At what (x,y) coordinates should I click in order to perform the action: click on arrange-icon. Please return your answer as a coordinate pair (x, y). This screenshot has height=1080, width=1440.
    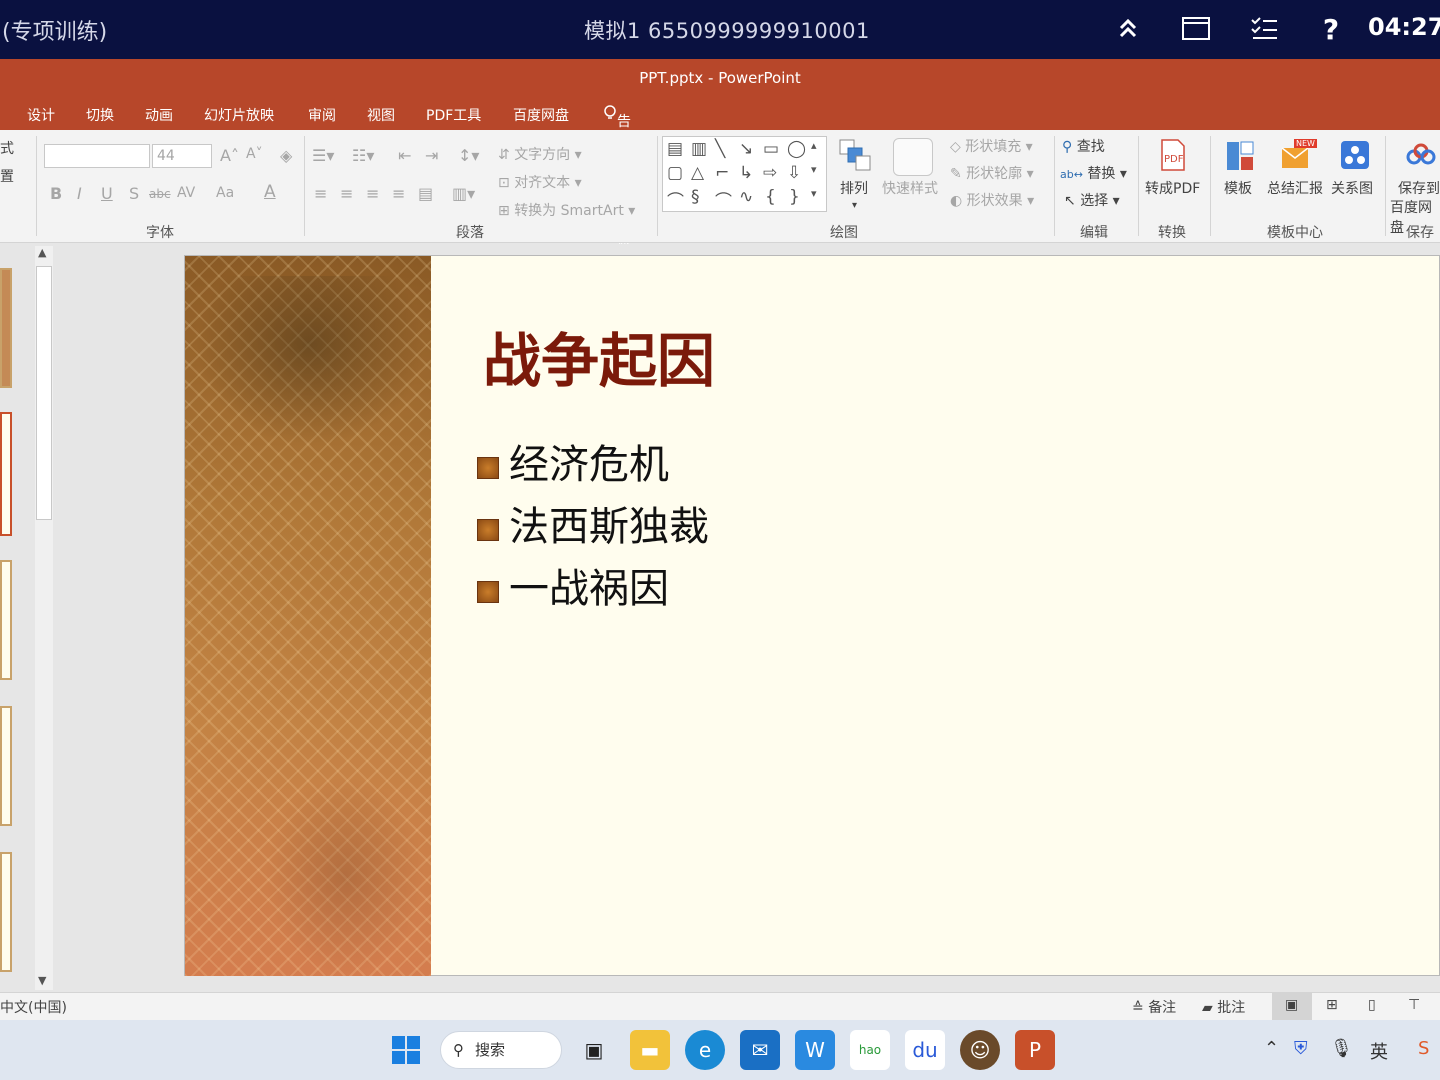
    Looking at the image, I should click on (856, 155).